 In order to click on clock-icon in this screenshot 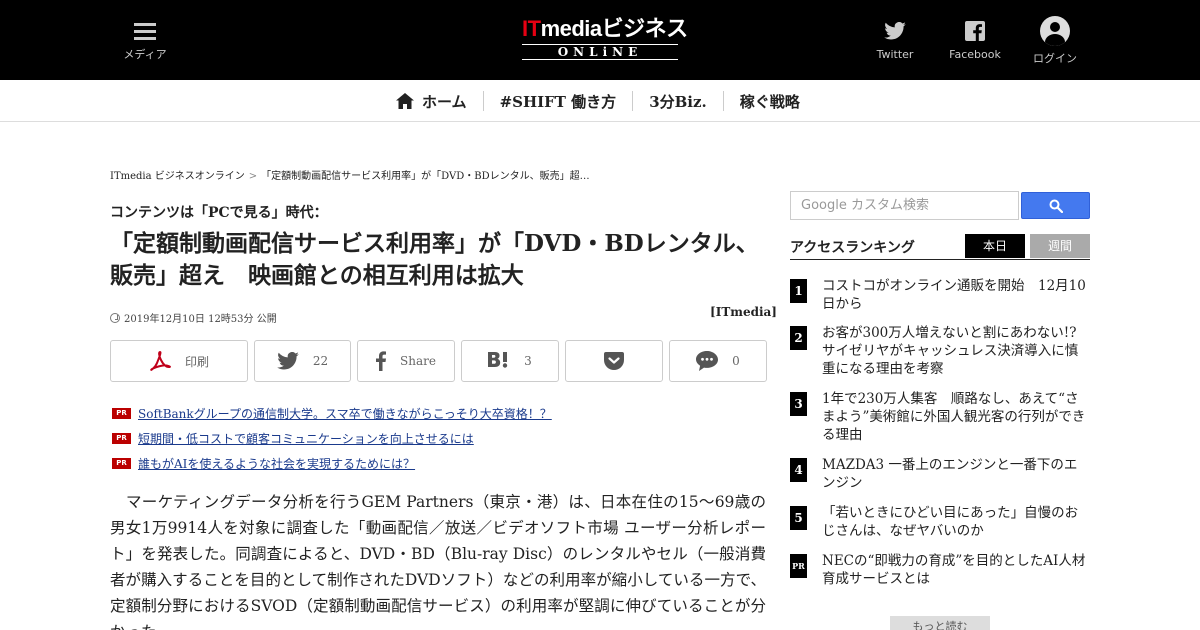, I will do `click(115, 317)`.